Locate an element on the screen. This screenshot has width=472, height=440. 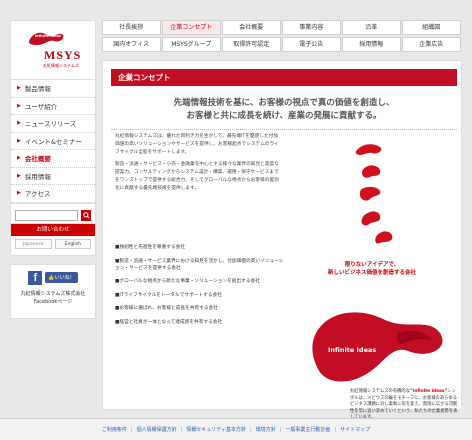
tab-organization: 組織図 is located at coordinates (431, 27).